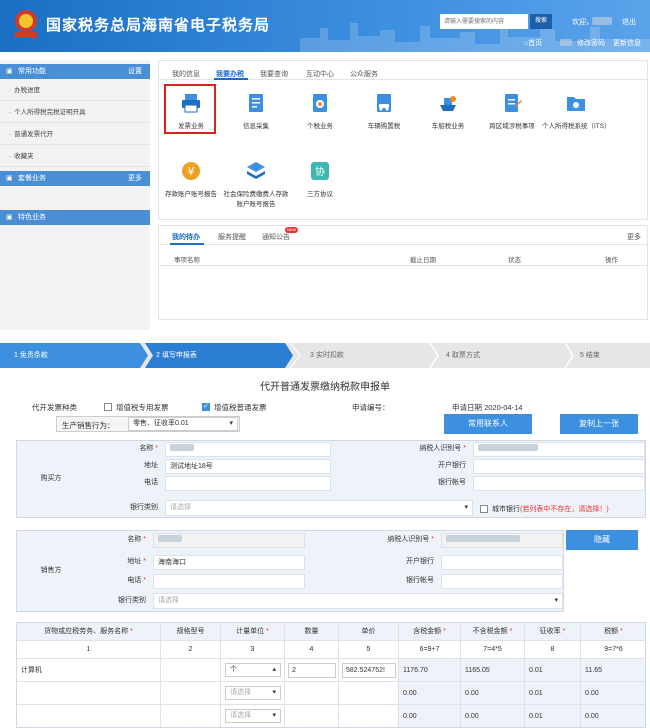  What do you see at coordinates (119, 581) in the screenshot?
I see `seller-phone-label: 电话 *` at bounding box center [119, 581].